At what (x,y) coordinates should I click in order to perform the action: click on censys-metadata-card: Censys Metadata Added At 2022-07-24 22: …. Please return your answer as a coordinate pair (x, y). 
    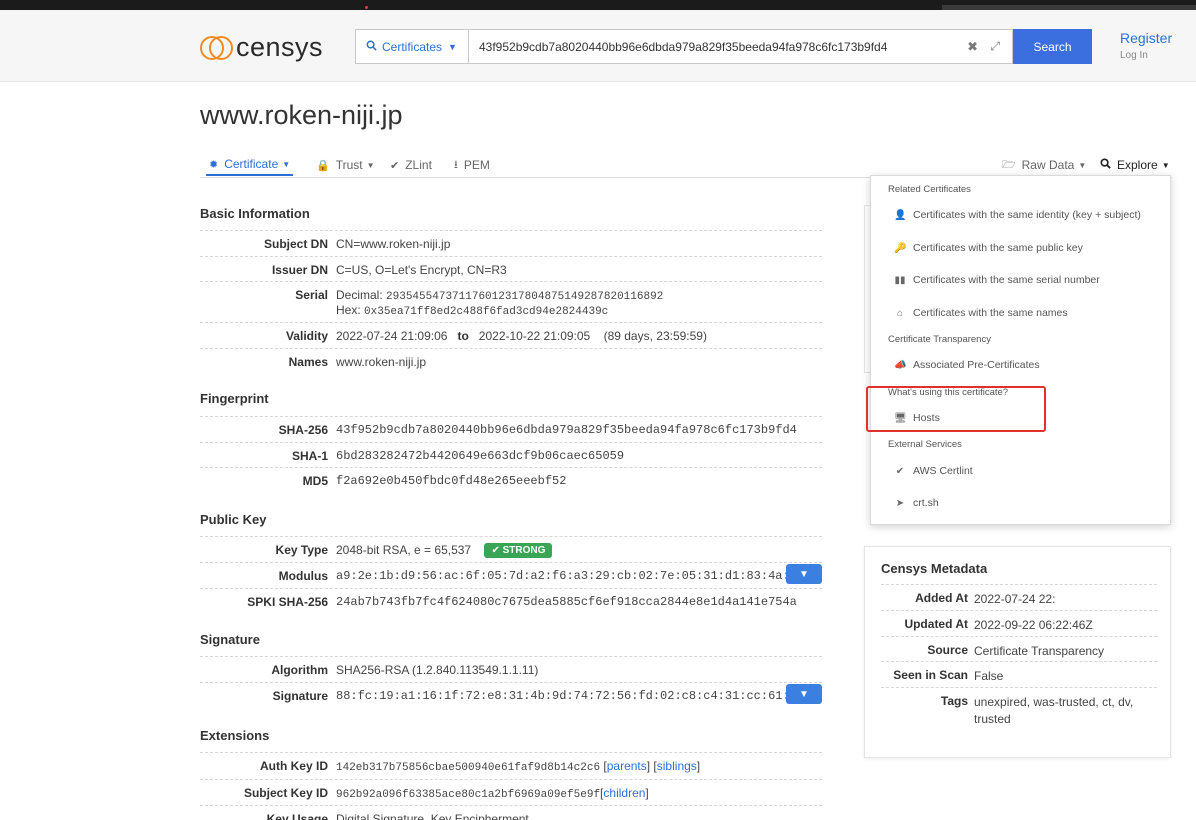
    Looking at the image, I should click on (1017, 652).